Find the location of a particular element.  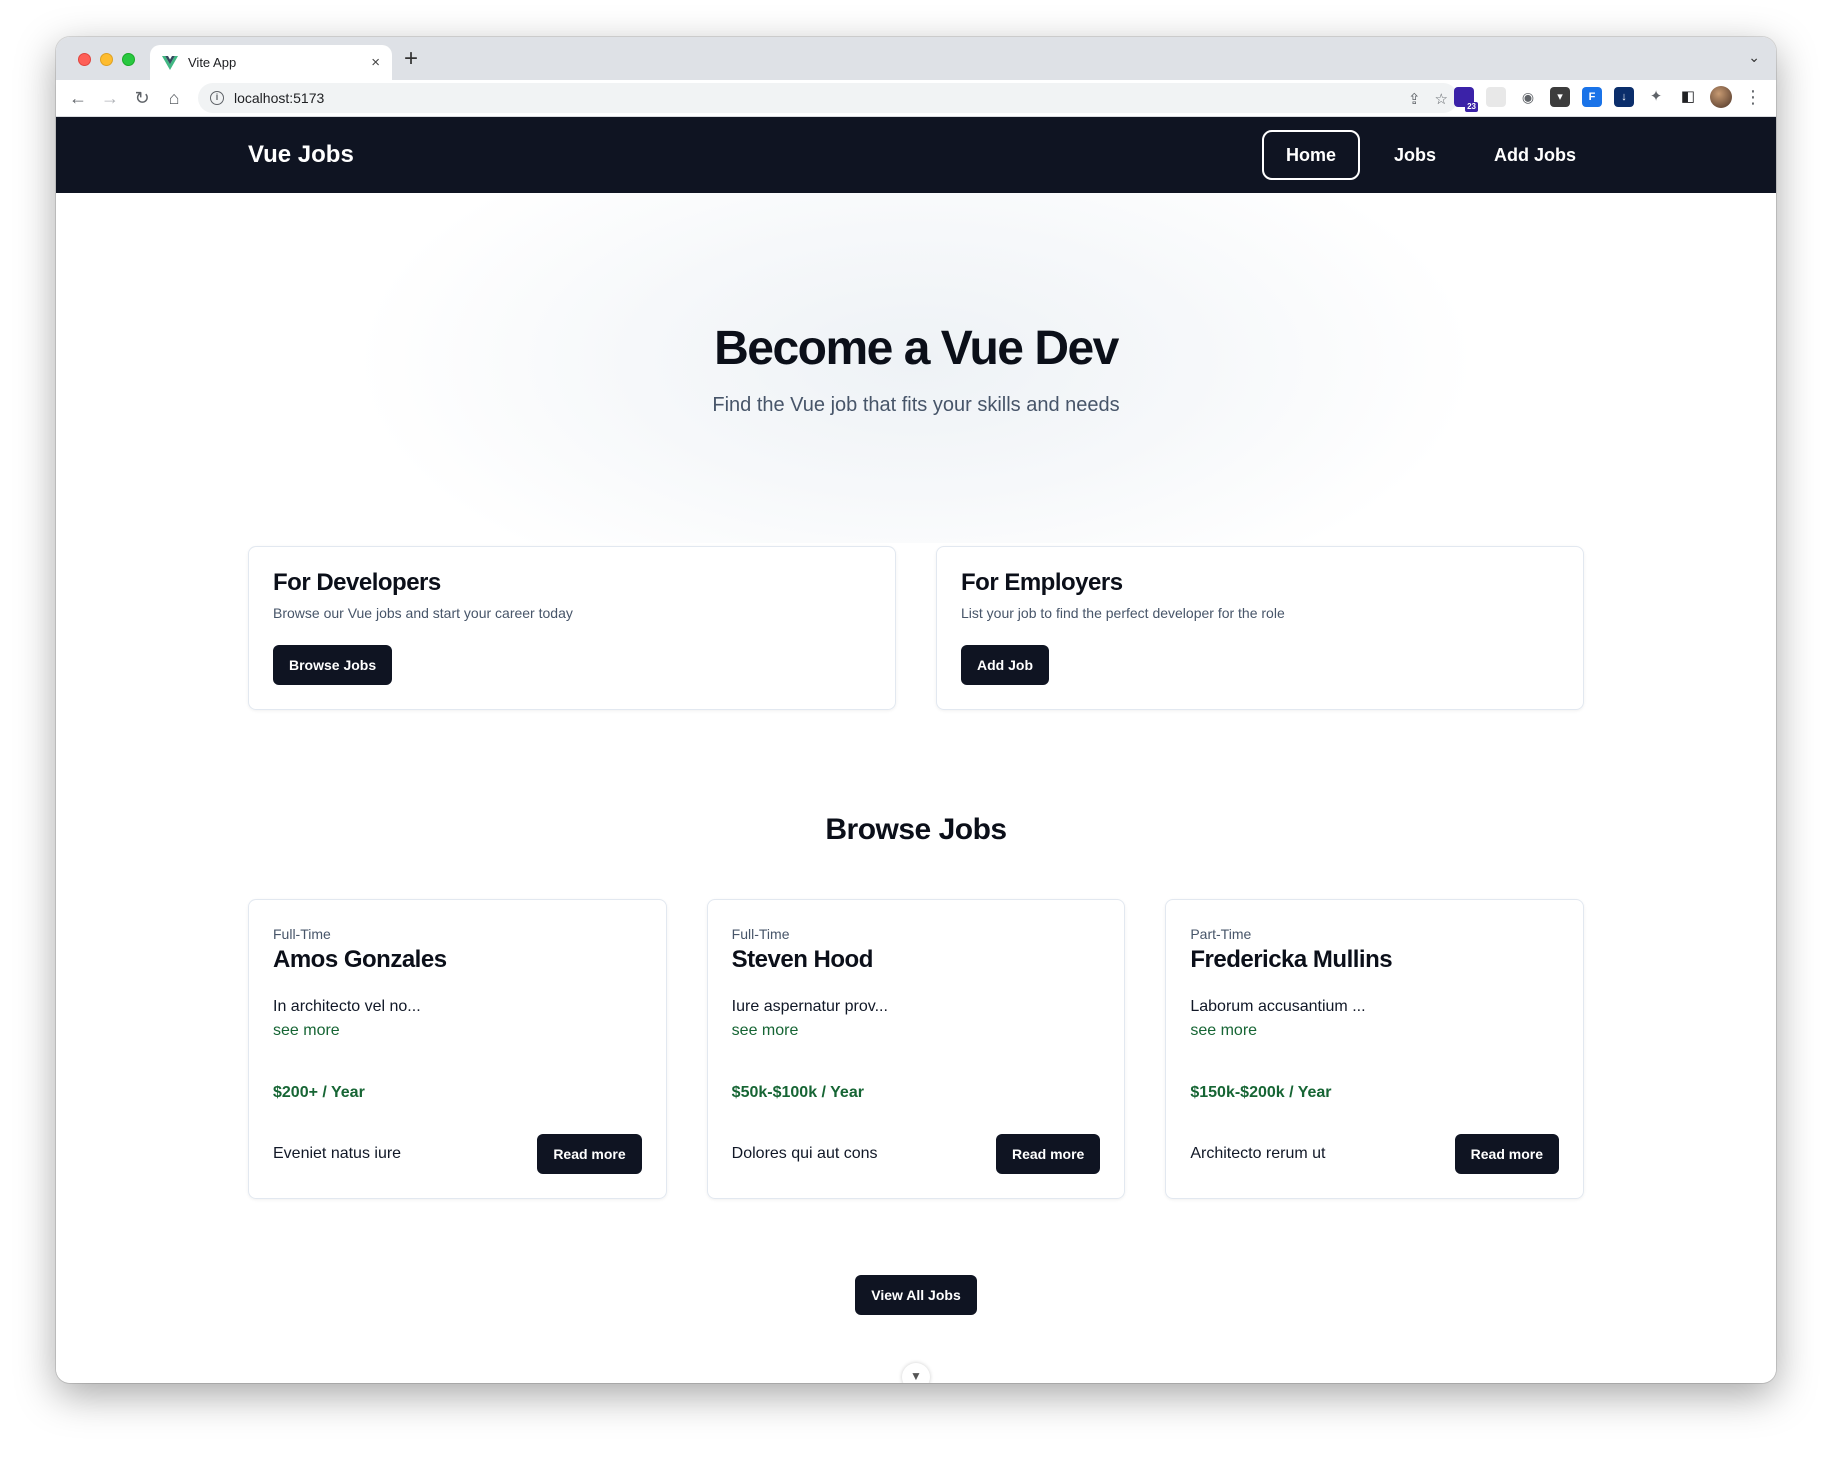

nav-link-jobs: Jobs is located at coordinates (1415, 155).